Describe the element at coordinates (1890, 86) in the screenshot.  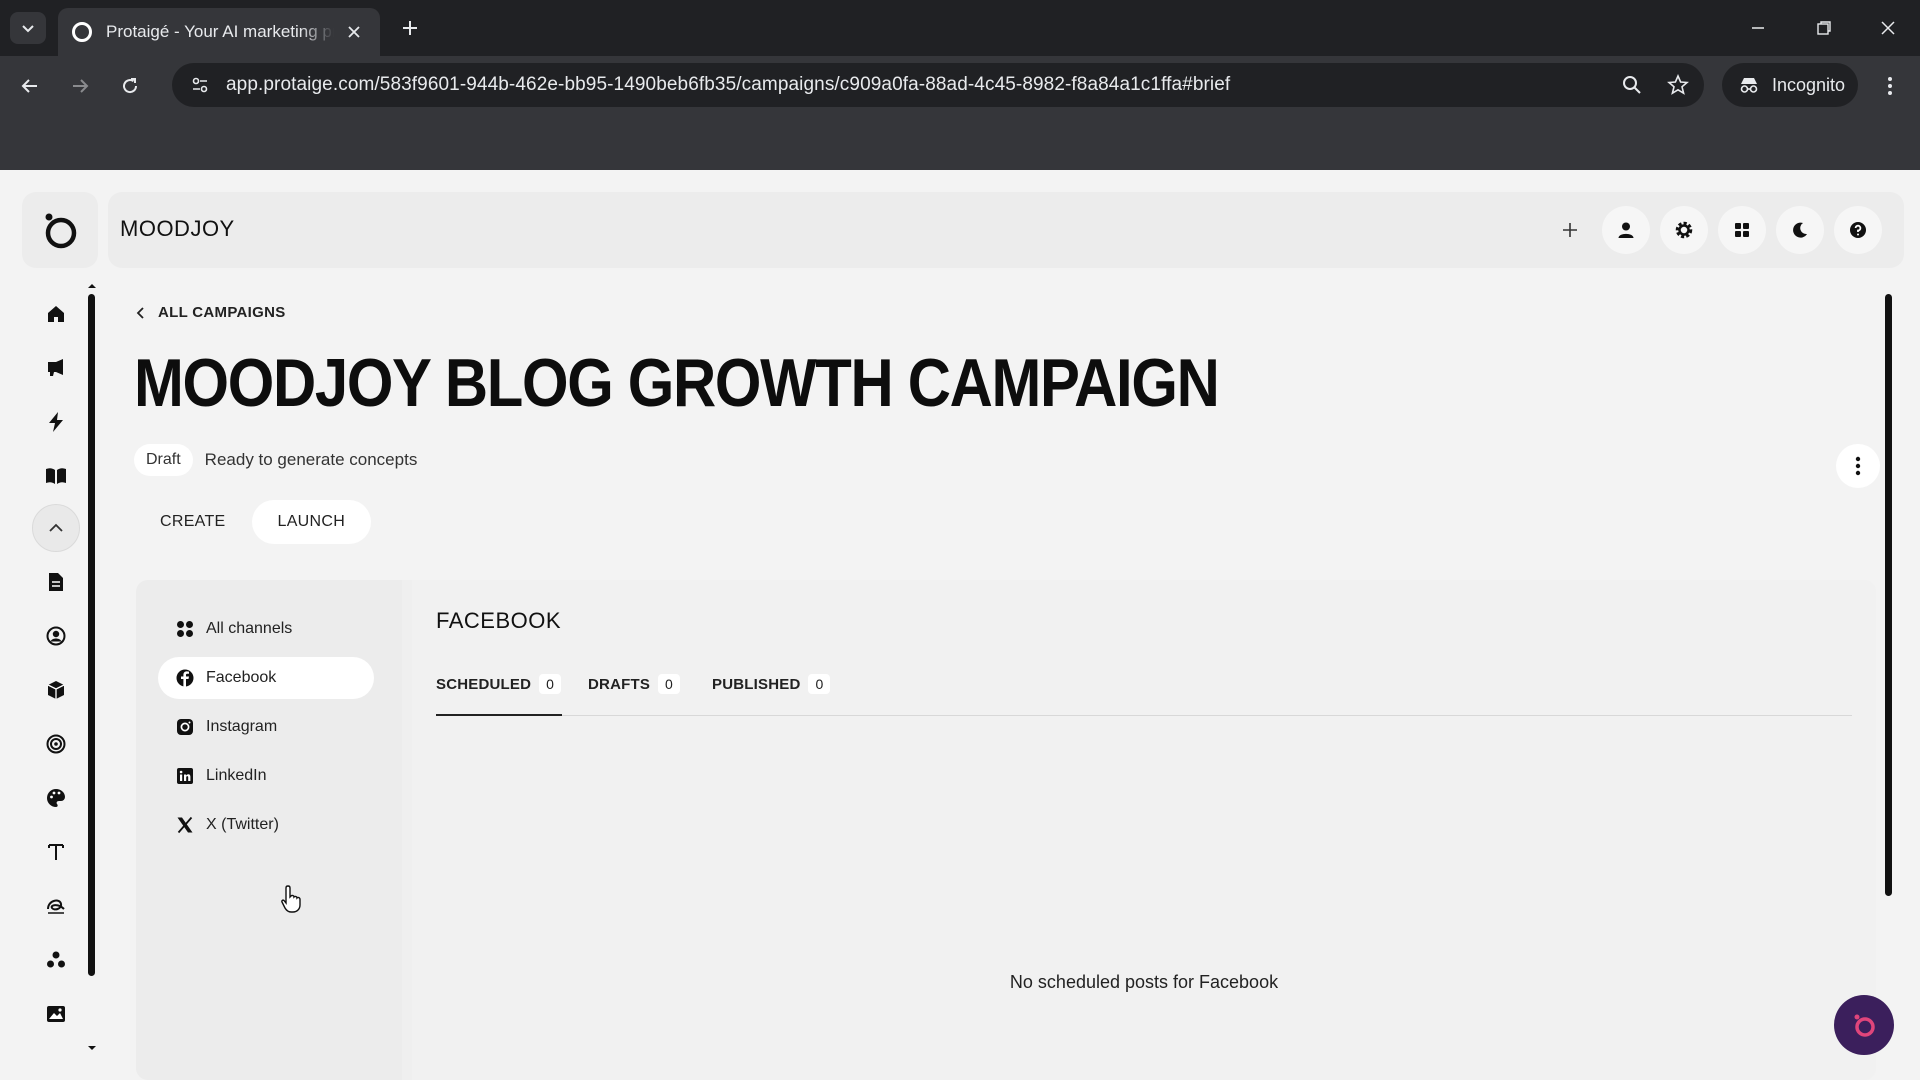
I see `browser-menu-button` at that location.